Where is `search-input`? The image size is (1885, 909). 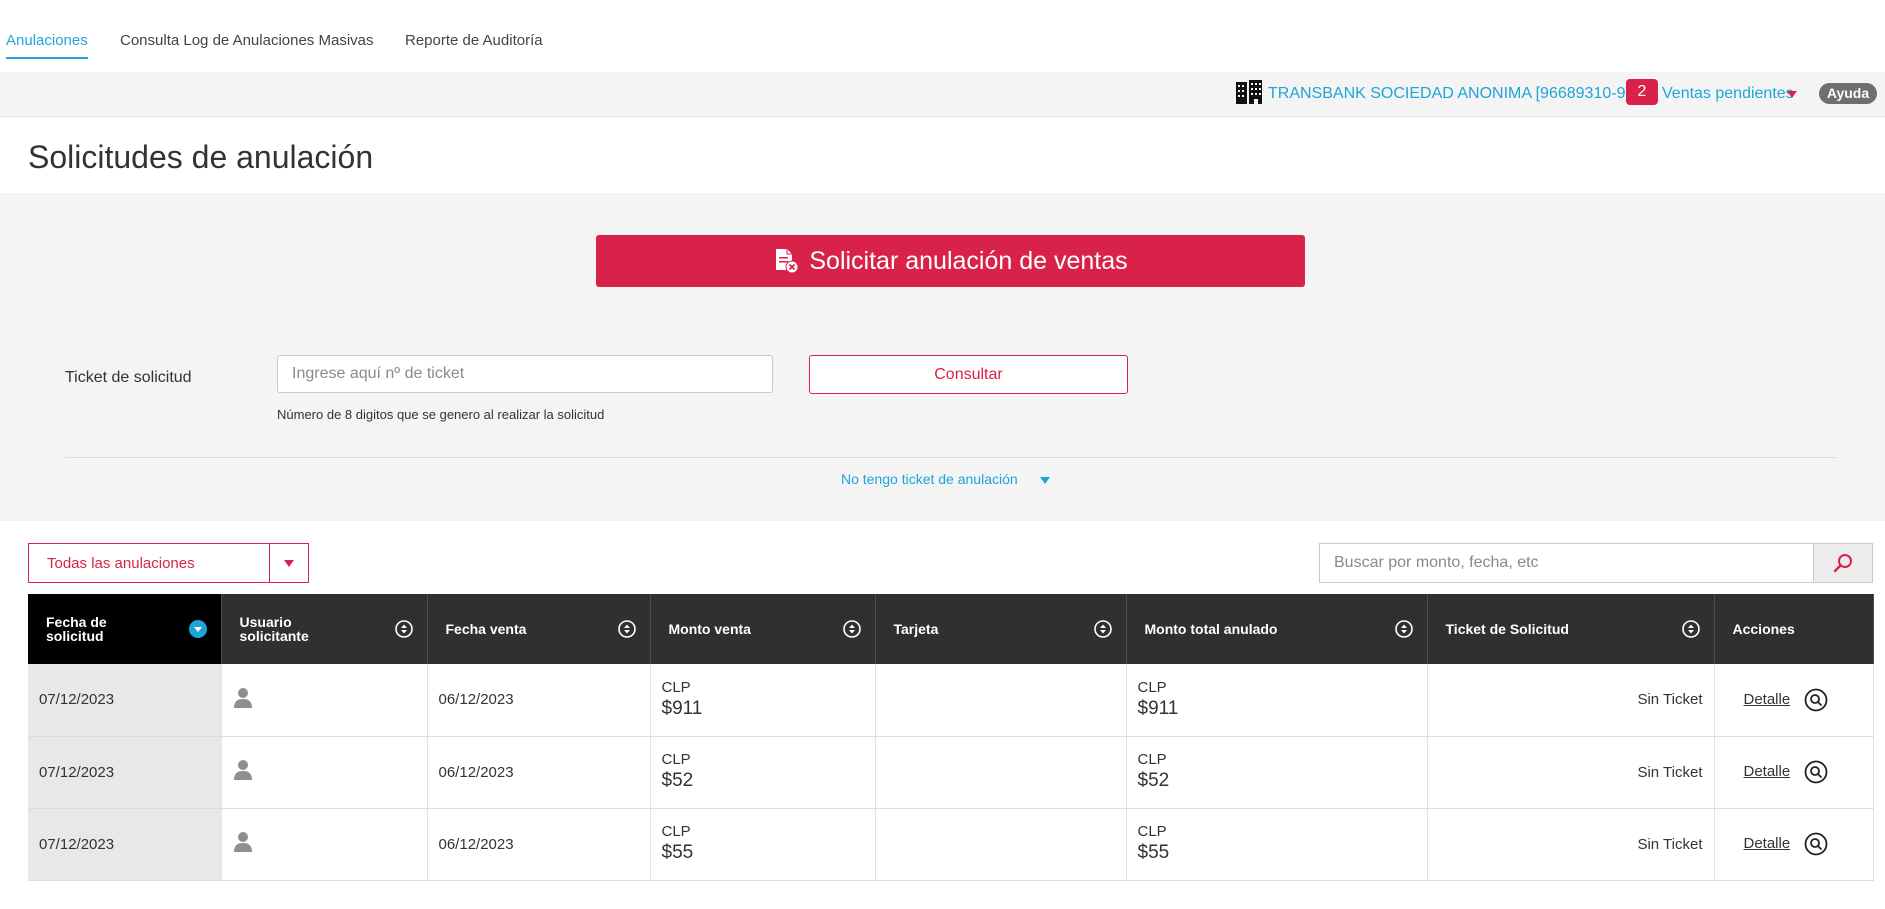 search-input is located at coordinates (1566, 563).